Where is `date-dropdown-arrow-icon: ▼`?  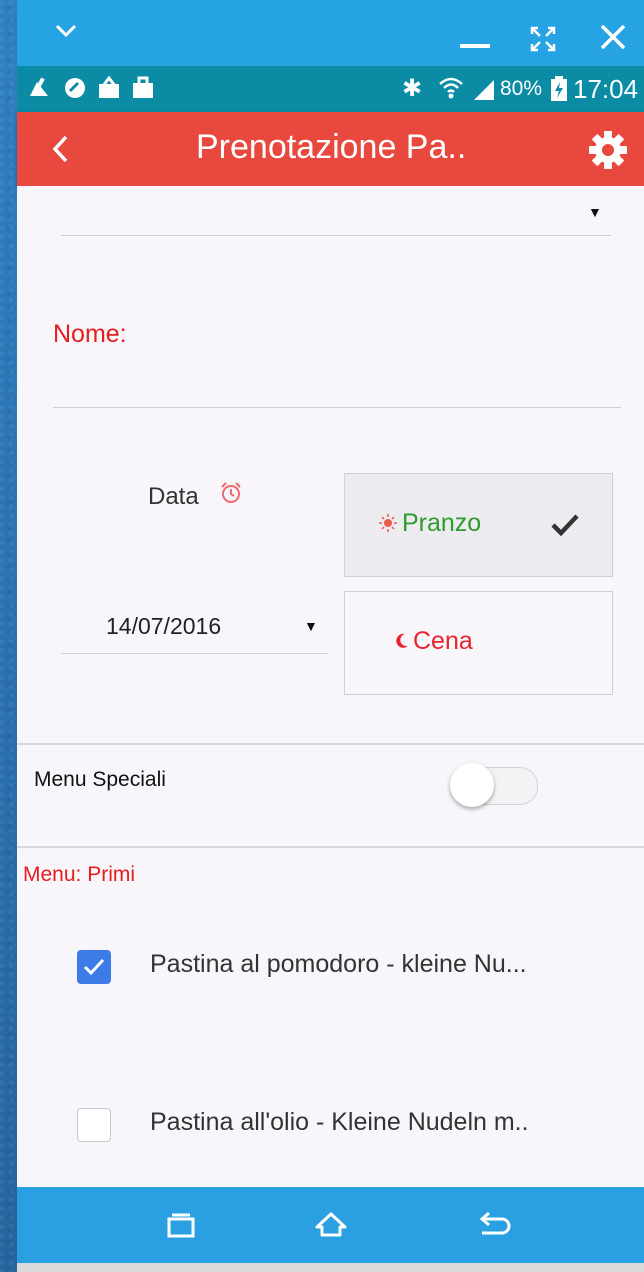 date-dropdown-arrow-icon: ▼ is located at coordinates (311, 626).